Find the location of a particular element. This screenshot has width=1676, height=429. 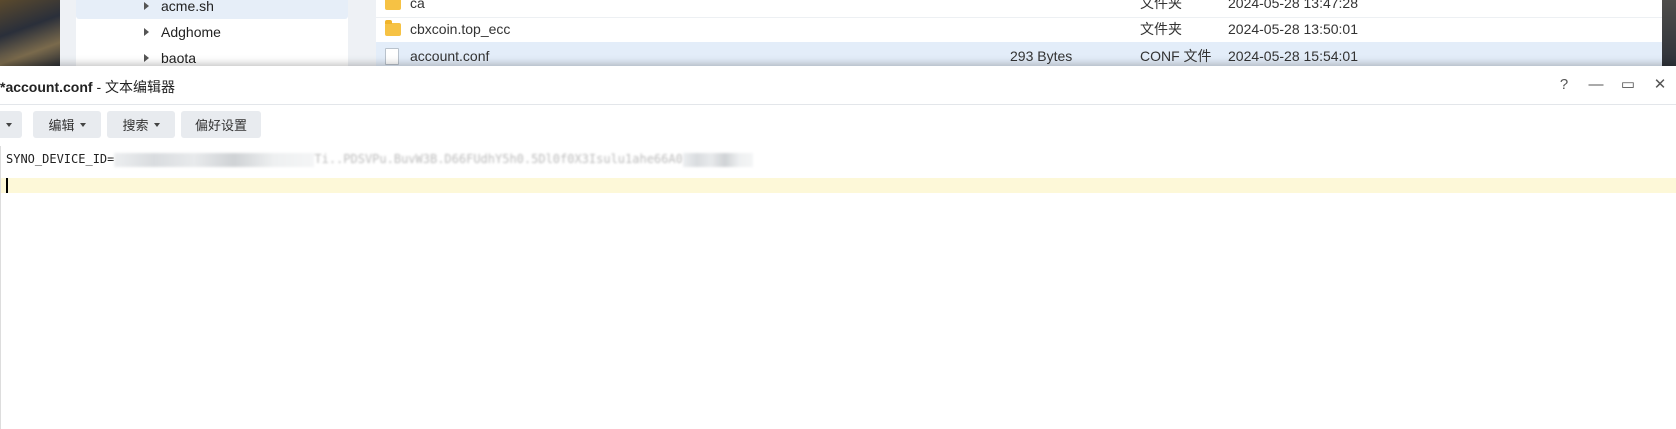

text-cursor is located at coordinates (7, 185).